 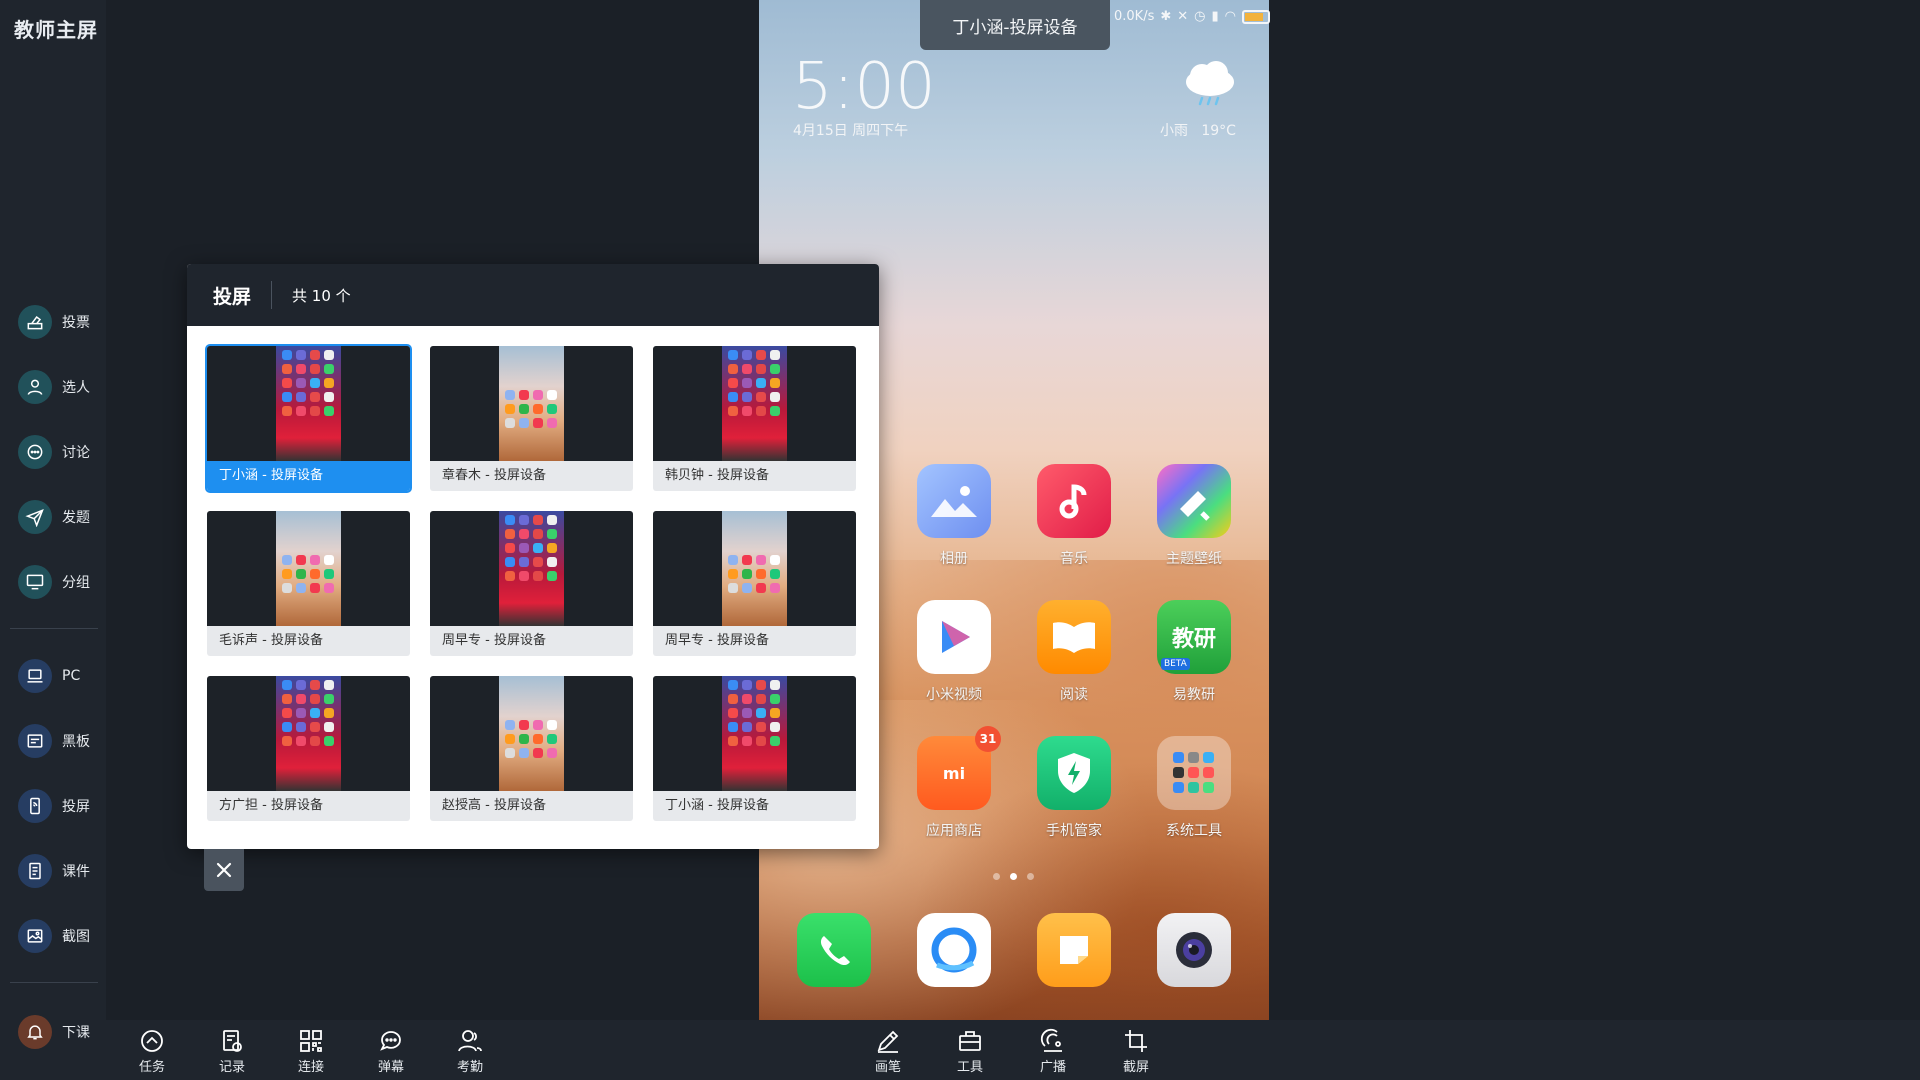 I want to click on app-gallery: 相册, so click(x=954, y=516).